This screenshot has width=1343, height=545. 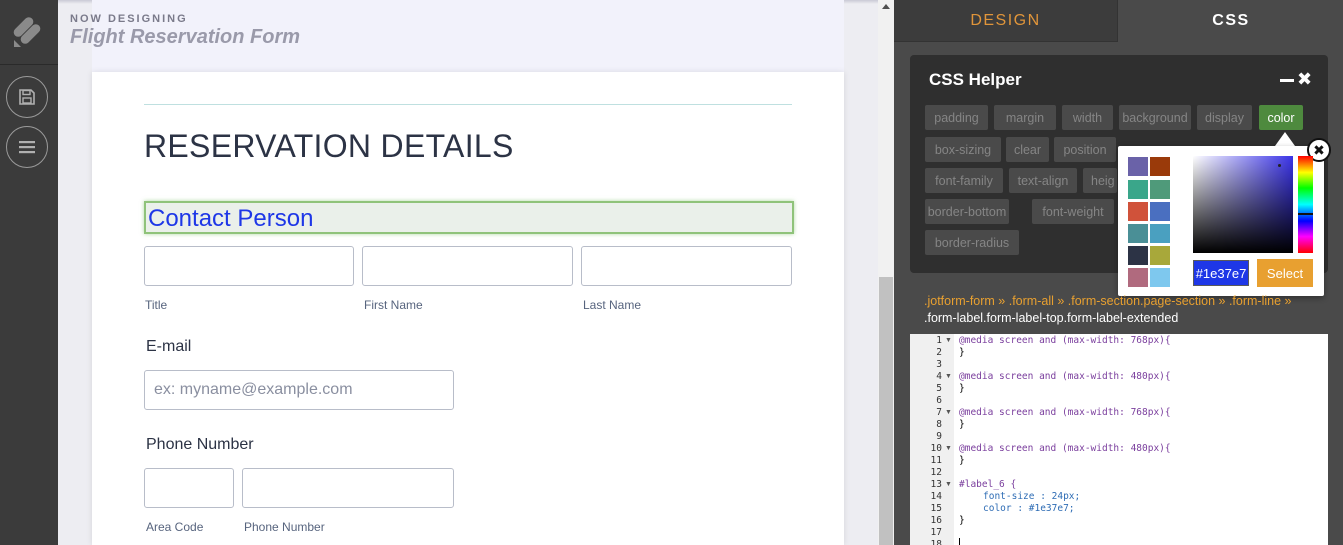 What do you see at coordinates (1285, 139) in the screenshot?
I see `color-picker-pointer` at bounding box center [1285, 139].